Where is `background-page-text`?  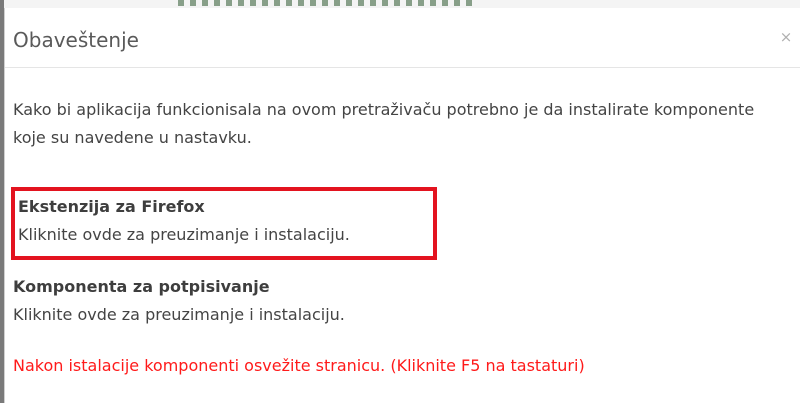
background-page-text is located at coordinates (328, 3).